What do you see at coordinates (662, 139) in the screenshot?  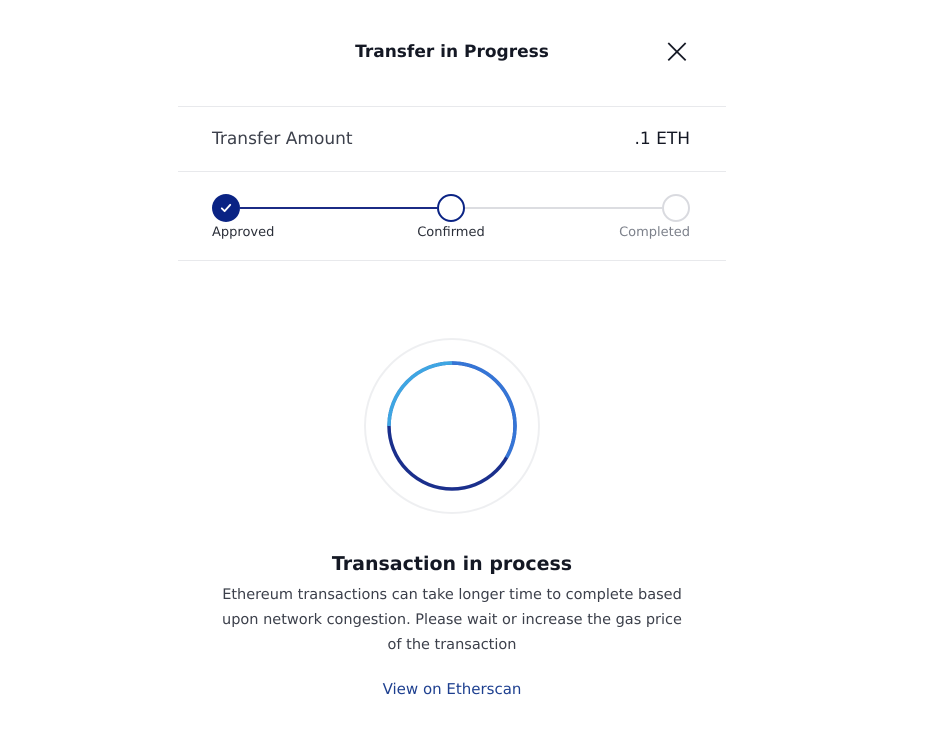 I see `amount-value: .1 ETH` at bounding box center [662, 139].